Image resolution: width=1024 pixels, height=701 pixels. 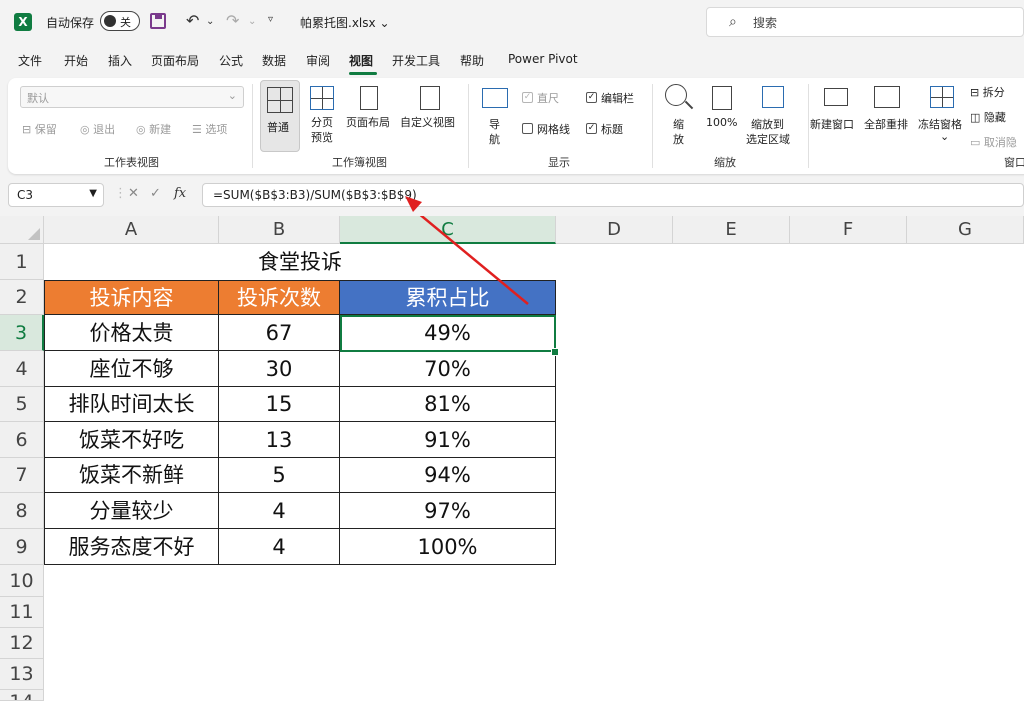 What do you see at coordinates (232, 20) in the screenshot?
I see `redo-icon: ↷` at bounding box center [232, 20].